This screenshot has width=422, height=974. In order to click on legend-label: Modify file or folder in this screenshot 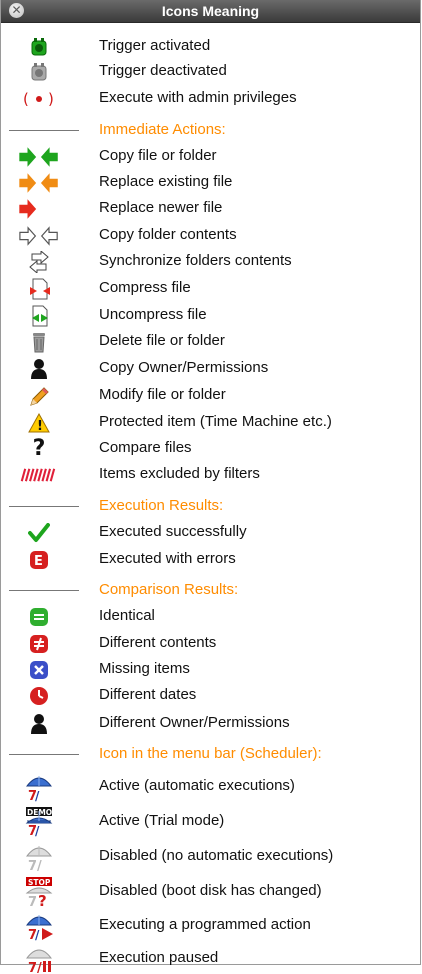, I will do `click(162, 394)`.